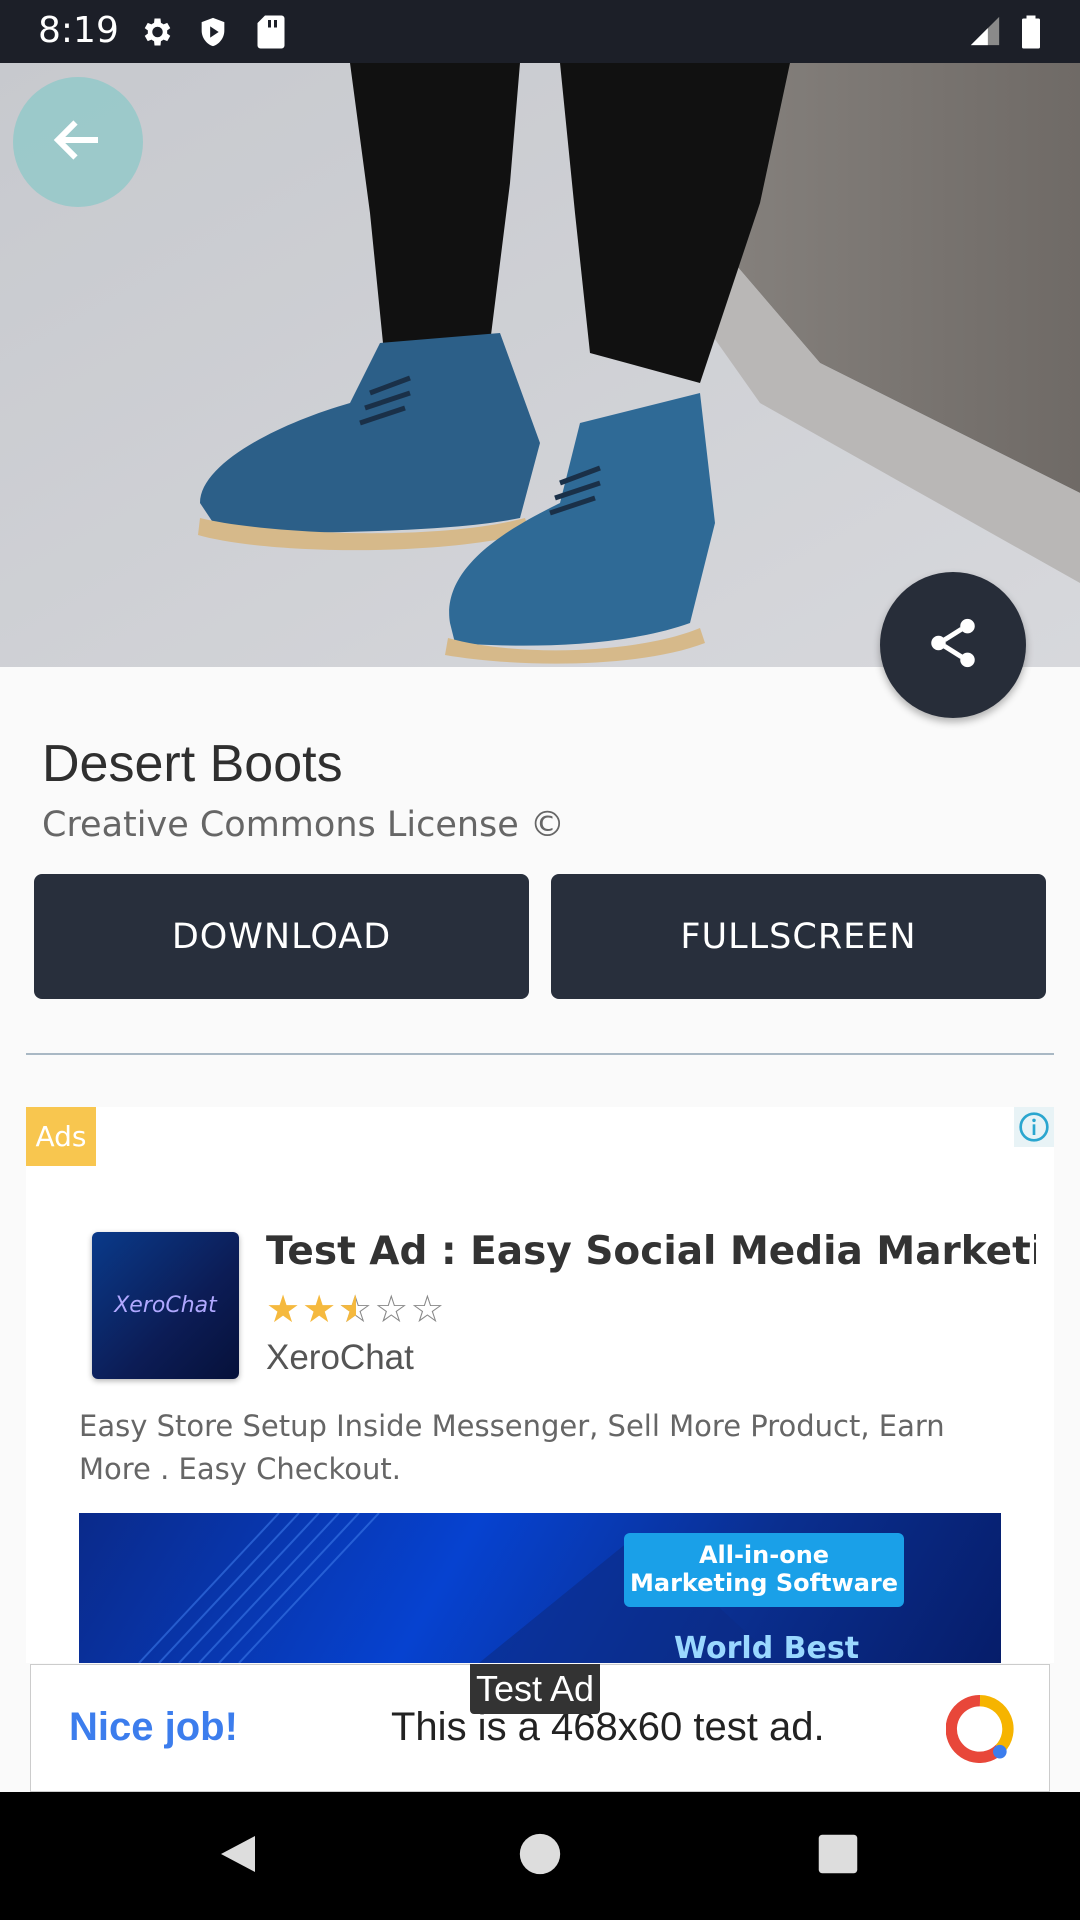 The height and width of the screenshot is (1920, 1080). Describe the element at coordinates (540, 1054) in the screenshot. I see `divider` at that location.